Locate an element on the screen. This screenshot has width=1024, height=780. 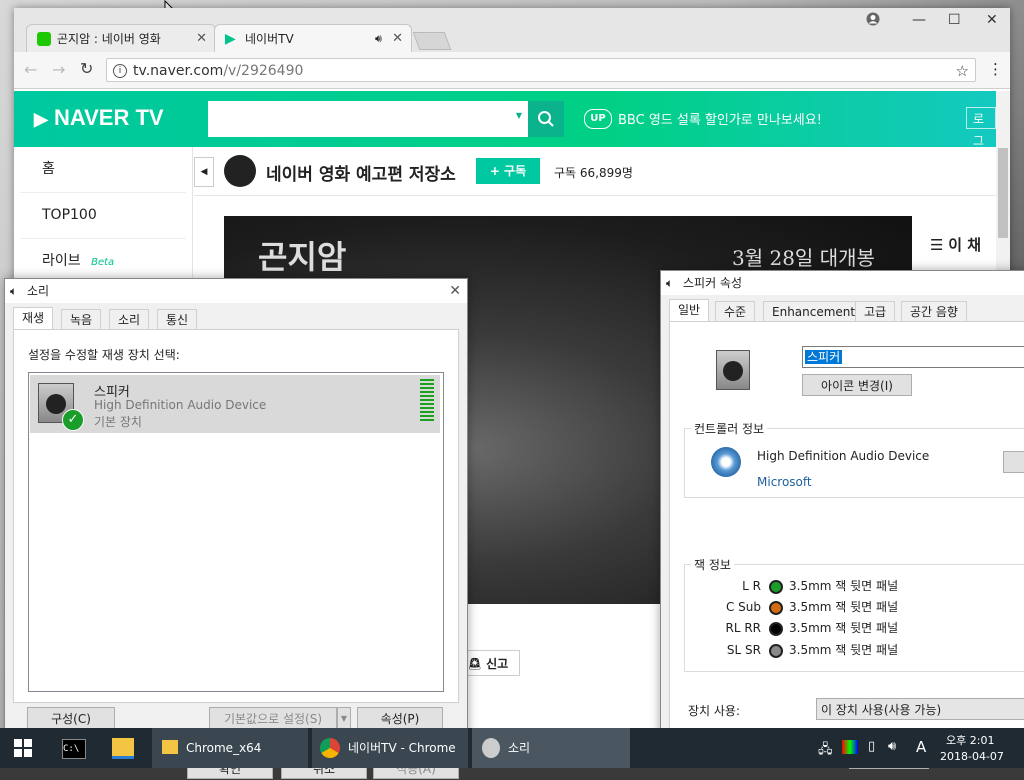
nav-item-home: 홈 is located at coordinates (103, 170).